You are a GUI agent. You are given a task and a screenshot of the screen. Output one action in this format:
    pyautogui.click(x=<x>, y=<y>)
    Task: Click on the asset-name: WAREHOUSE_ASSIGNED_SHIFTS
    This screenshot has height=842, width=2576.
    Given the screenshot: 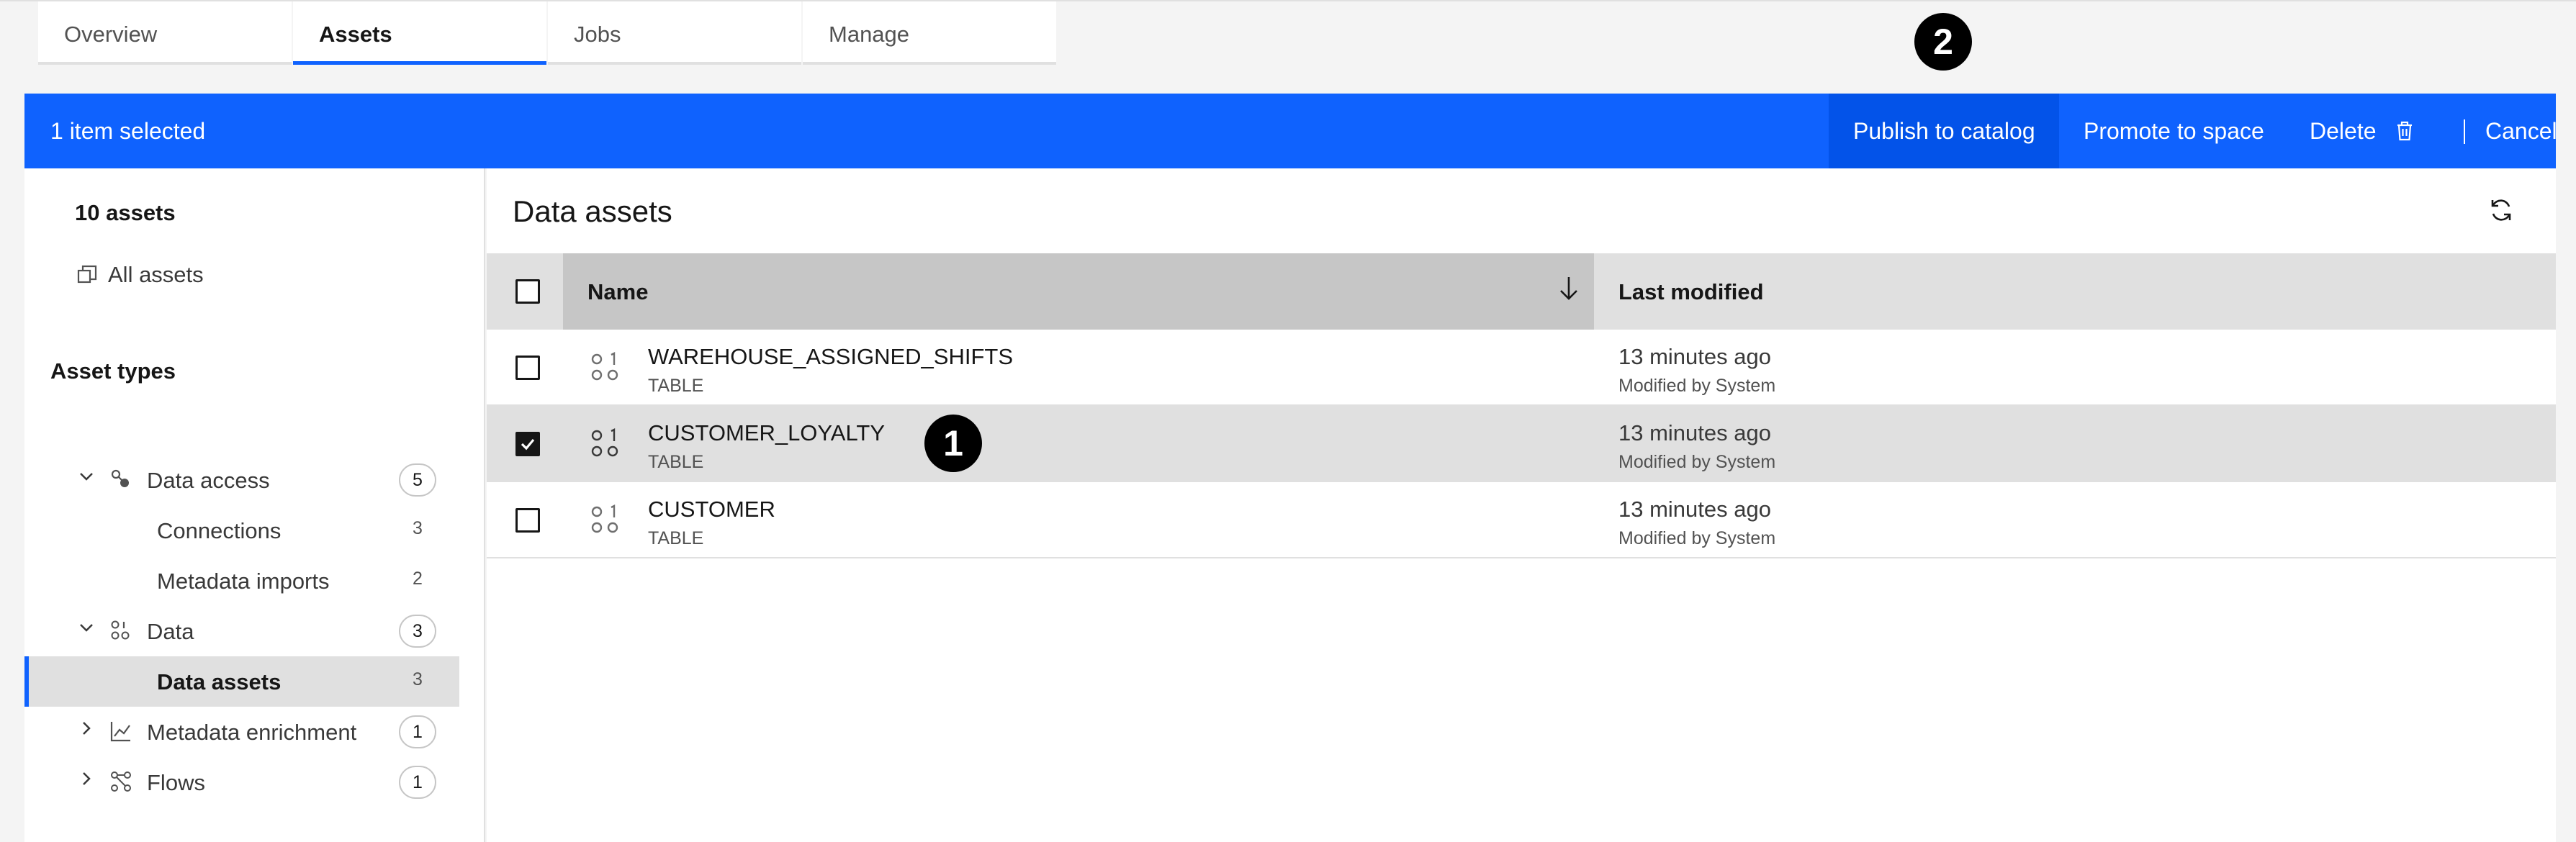 What is the action you would take?
    pyautogui.click(x=830, y=357)
    